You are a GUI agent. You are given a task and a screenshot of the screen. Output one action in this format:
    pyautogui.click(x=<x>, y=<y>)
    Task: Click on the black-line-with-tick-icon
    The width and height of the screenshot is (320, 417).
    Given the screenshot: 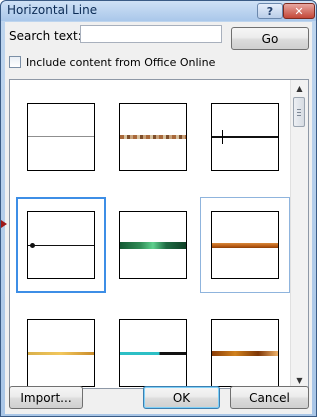 What is the action you would take?
    pyautogui.click(x=245, y=137)
    